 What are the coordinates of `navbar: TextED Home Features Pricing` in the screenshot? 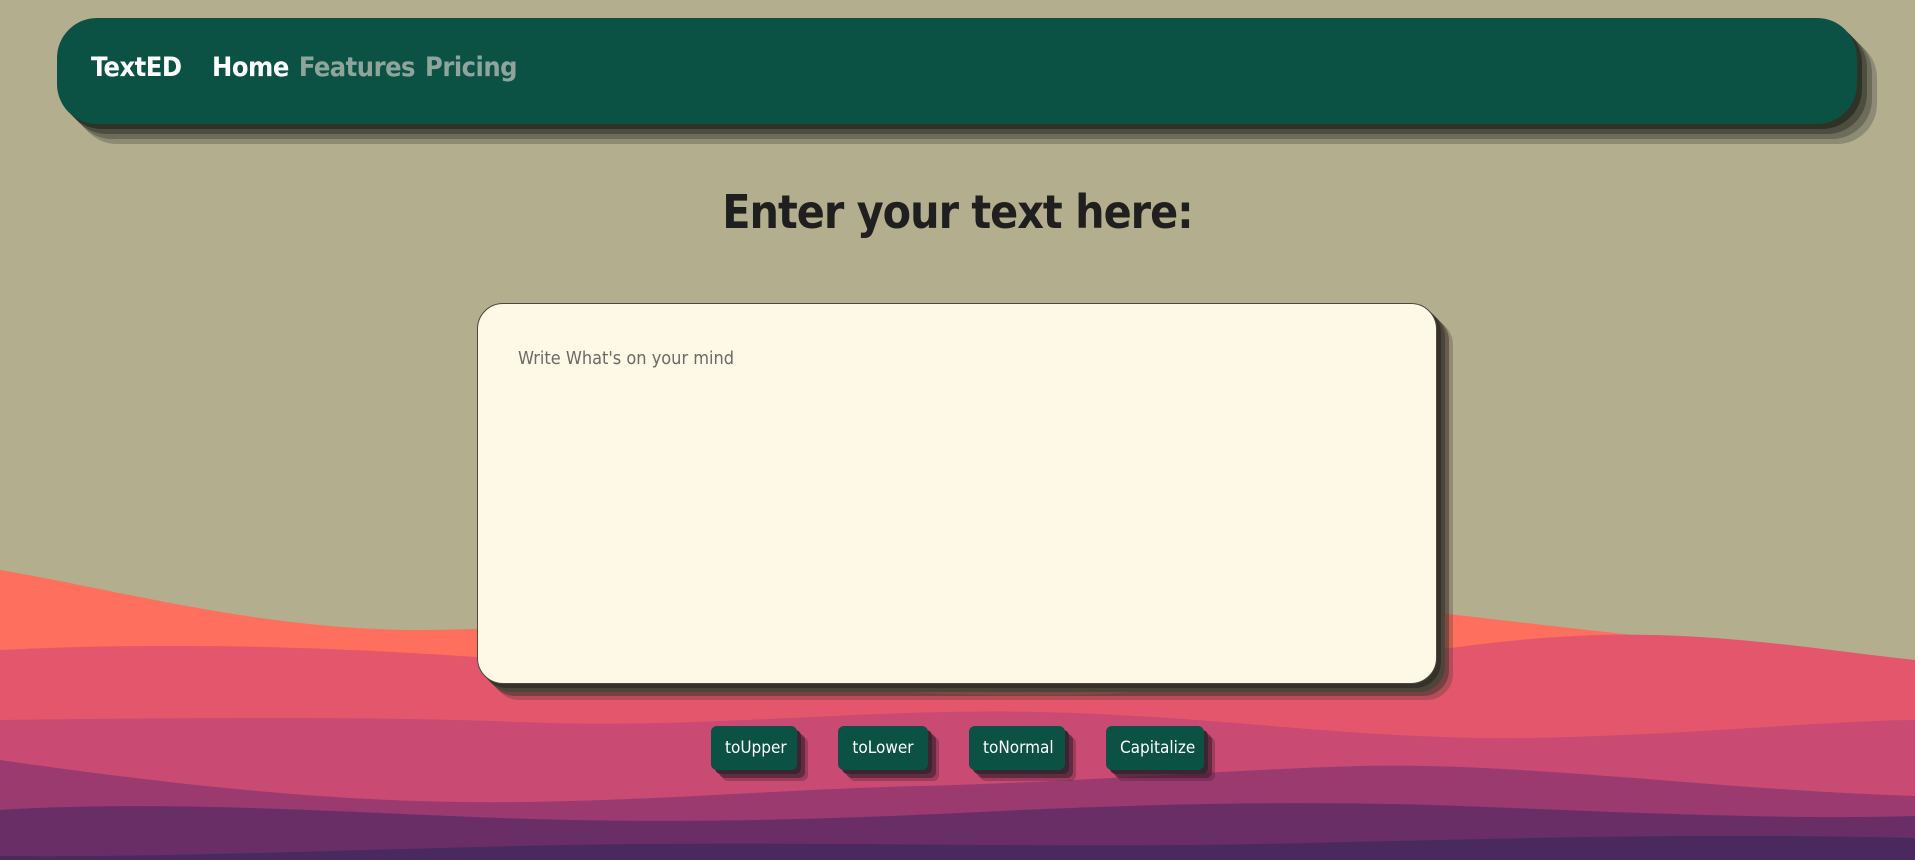 It's located at (957, 71).